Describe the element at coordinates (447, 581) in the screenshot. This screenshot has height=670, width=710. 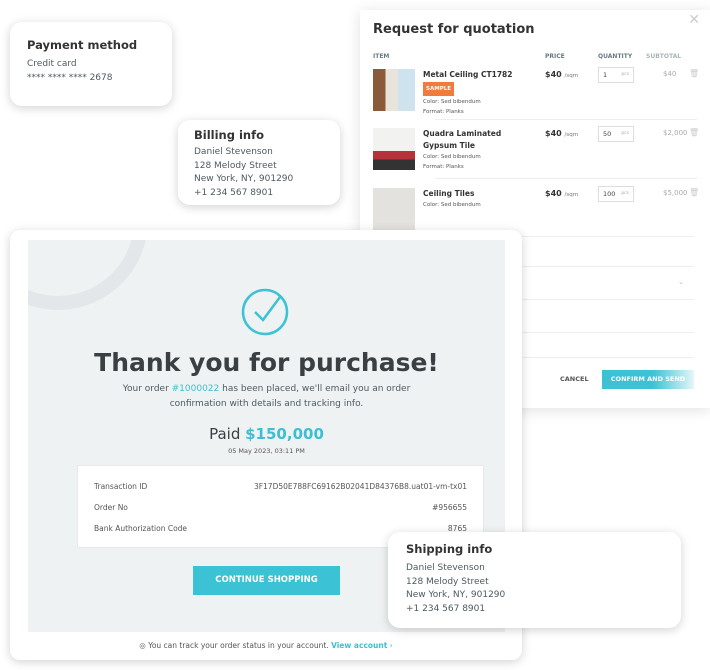
I see `shipping-street: 128 Melody Street` at that location.